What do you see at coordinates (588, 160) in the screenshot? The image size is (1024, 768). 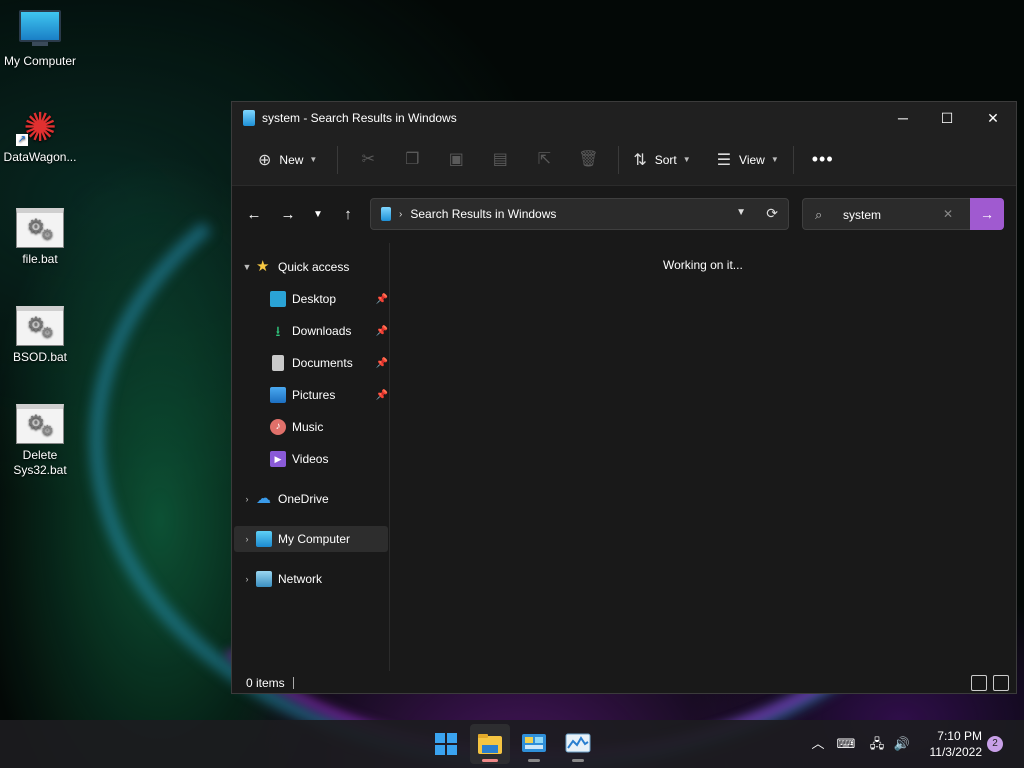 I see `delete-button: 🗑` at bounding box center [588, 160].